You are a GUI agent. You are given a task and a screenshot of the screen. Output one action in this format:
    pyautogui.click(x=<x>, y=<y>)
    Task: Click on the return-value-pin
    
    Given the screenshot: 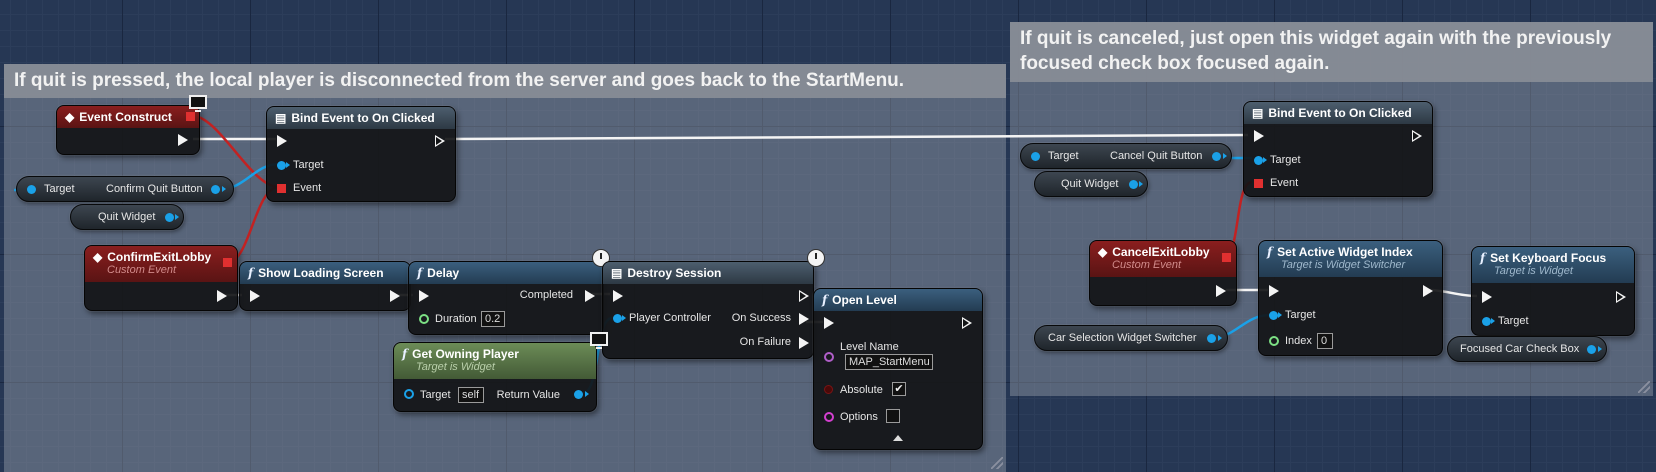 What is the action you would take?
    pyautogui.click(x=578, y=394)
    